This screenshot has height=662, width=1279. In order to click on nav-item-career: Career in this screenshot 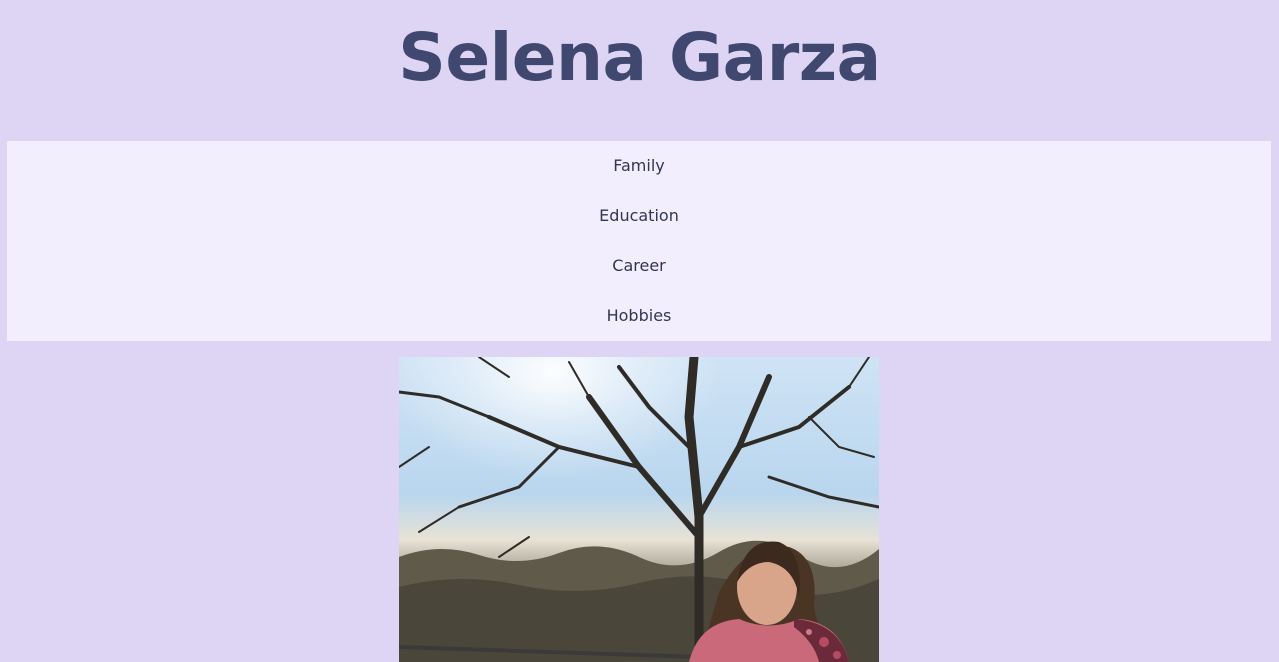, I will do `click(639, 266)`.